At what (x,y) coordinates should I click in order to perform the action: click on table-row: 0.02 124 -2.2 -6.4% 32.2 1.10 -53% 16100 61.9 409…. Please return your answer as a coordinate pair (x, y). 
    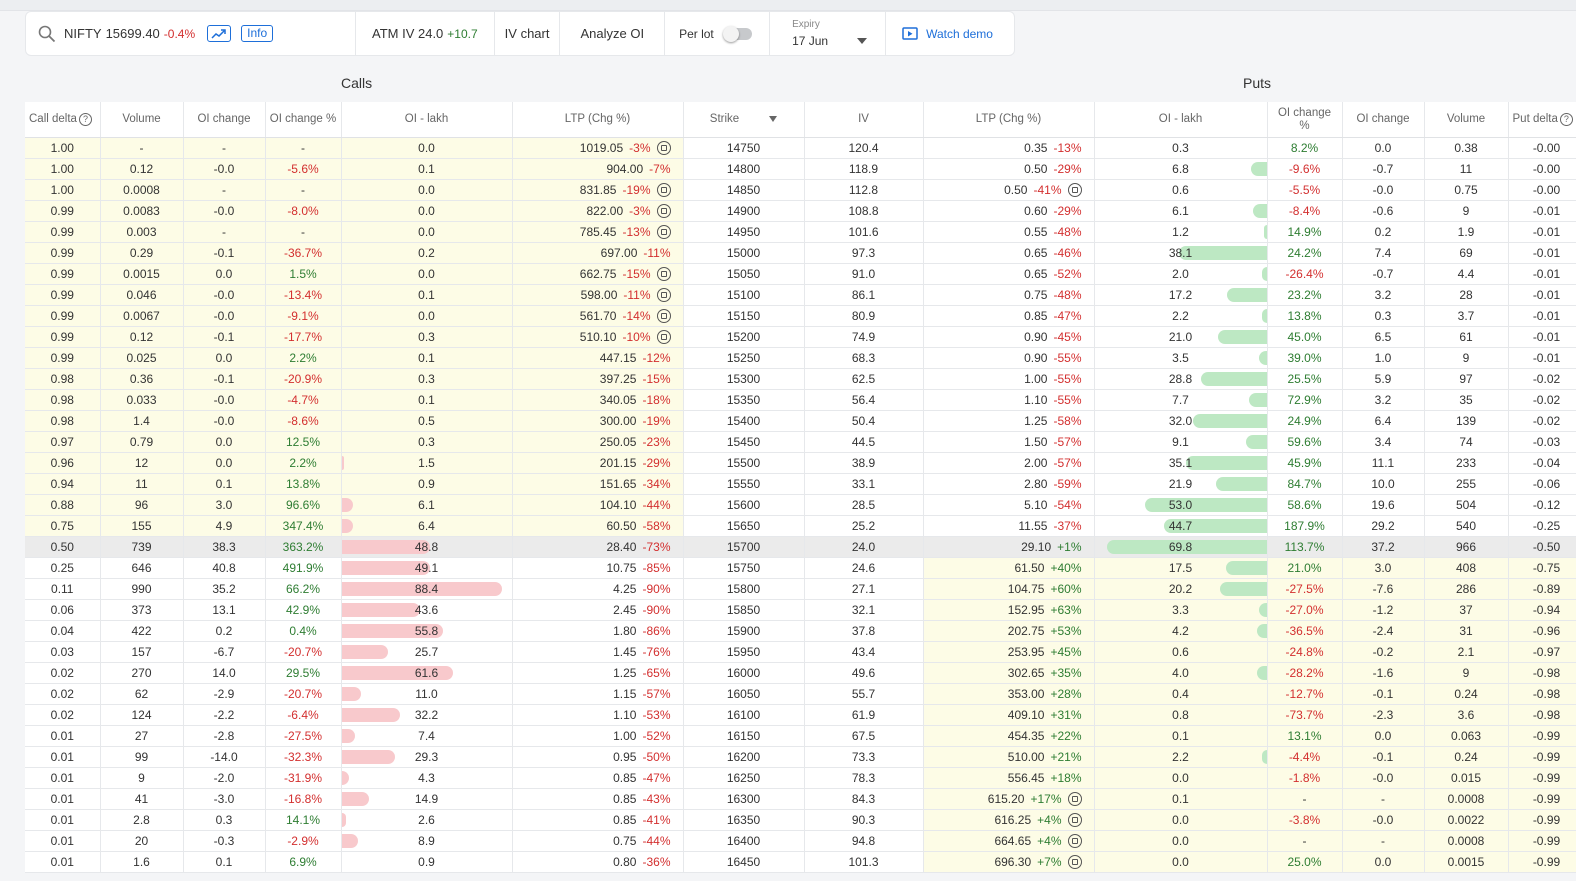
    Looking at the image, I should click on (800, 715).